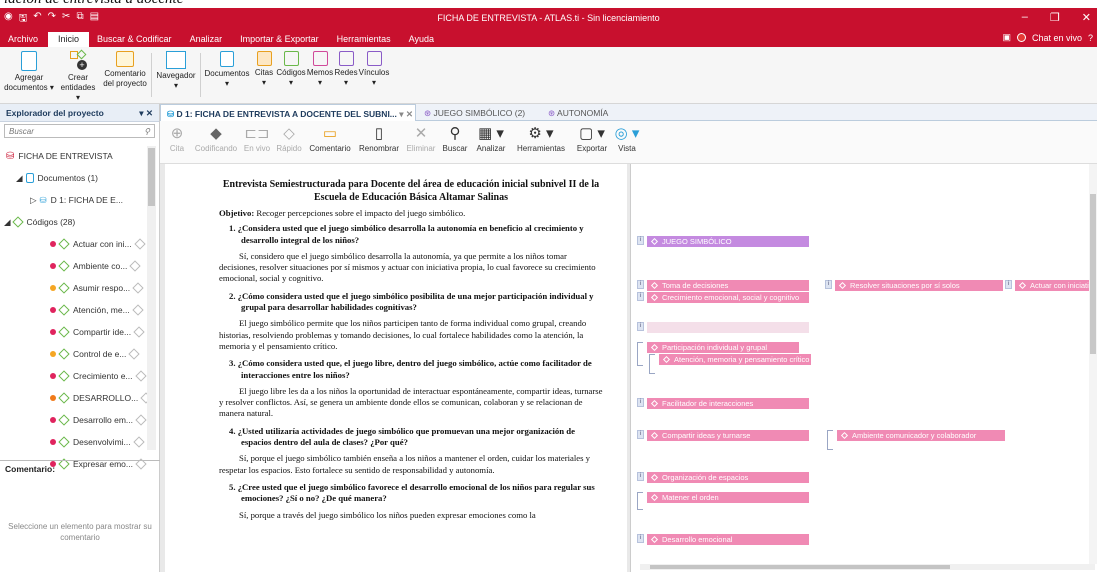 The image size is (1097, 572). Describe the element at coordinates (125, 59) in the screenshot. I see `comment-icon` at that location.